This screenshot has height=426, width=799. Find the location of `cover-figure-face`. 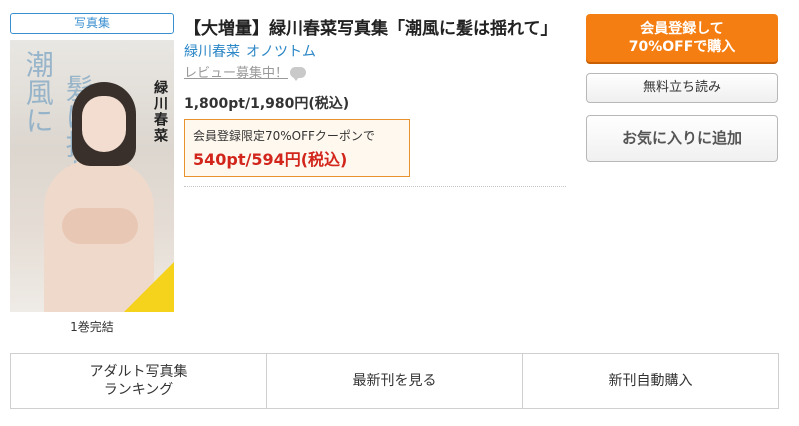

cover-figure-face is located at coordinates (104, 124).